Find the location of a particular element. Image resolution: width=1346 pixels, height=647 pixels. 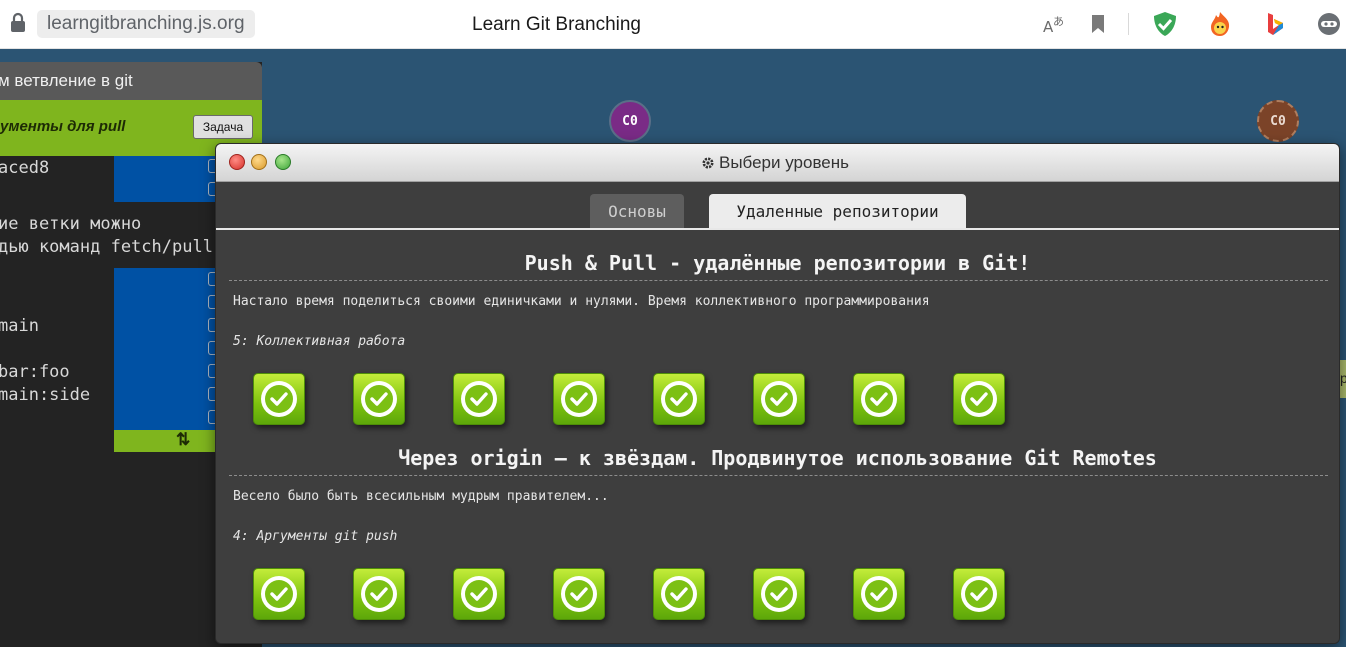

page-title: Learn Git Branching is located at coordinates (556, 24).